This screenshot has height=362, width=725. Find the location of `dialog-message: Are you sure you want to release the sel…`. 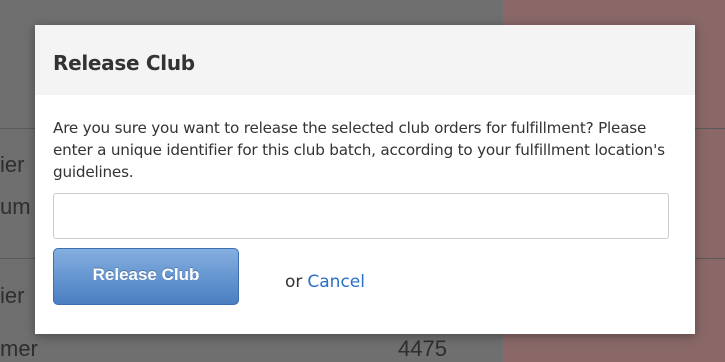

dialog-message: Are you sure you want to release the sel… is located at coordinates (359, 150).